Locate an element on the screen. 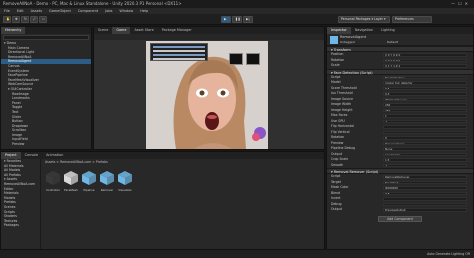  tab-console: Console is located at coordinates (31, 155).